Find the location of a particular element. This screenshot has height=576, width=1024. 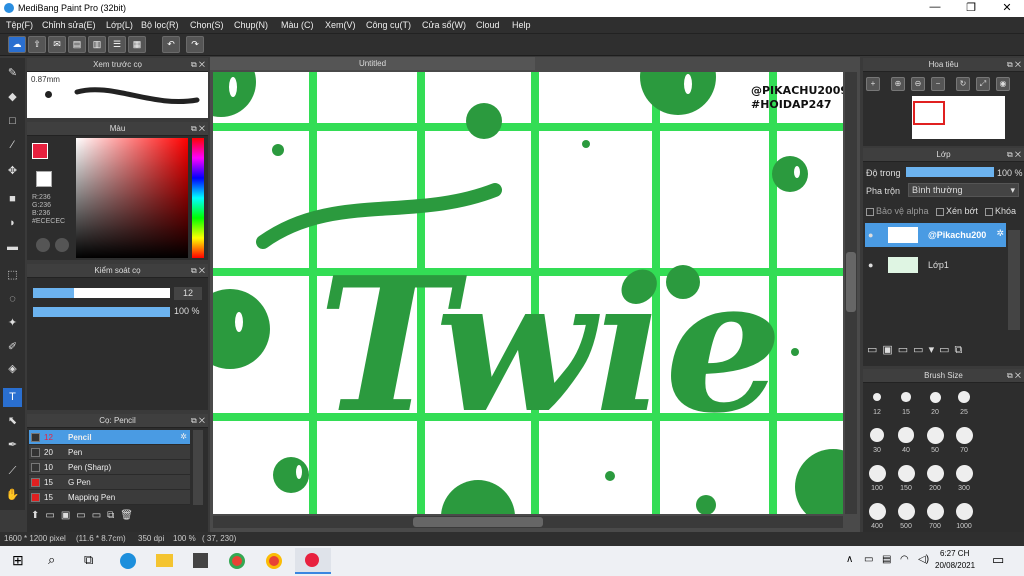

chevron-up-icon: ∧ is located at coordinates (849, 559).